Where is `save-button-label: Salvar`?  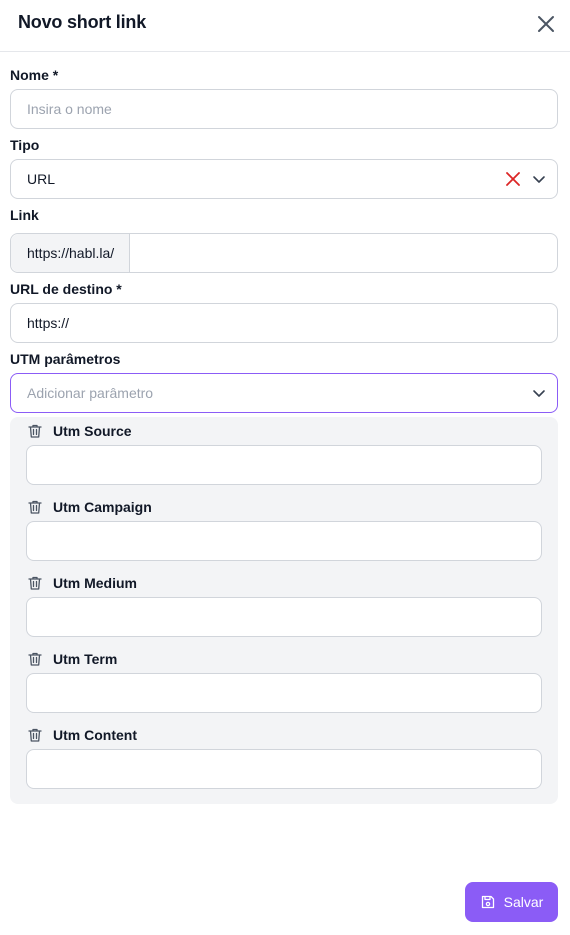
save-button-label: Salvar is located at coordinates (523, 902).